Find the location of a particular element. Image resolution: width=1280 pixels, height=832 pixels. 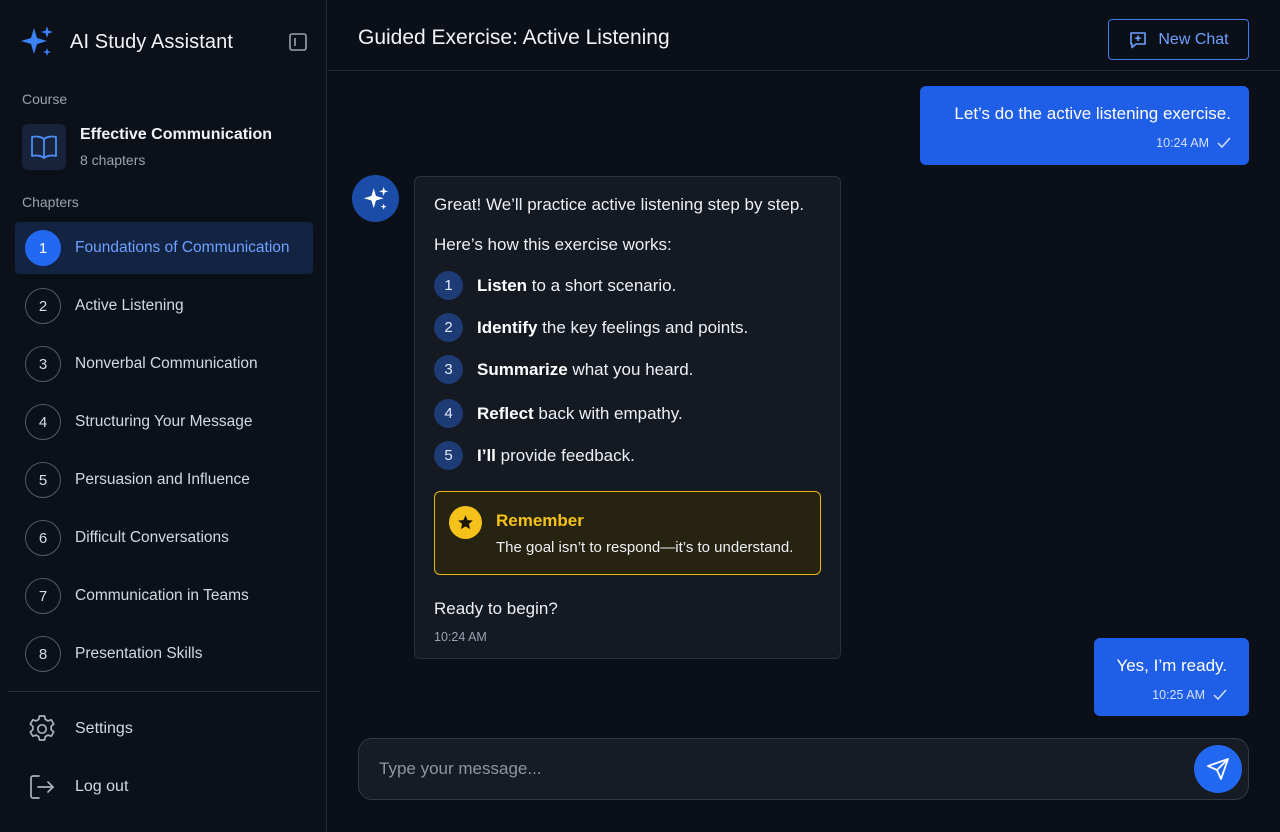

chapter-label: Communication in Teams is located at coordinates (162, 595).